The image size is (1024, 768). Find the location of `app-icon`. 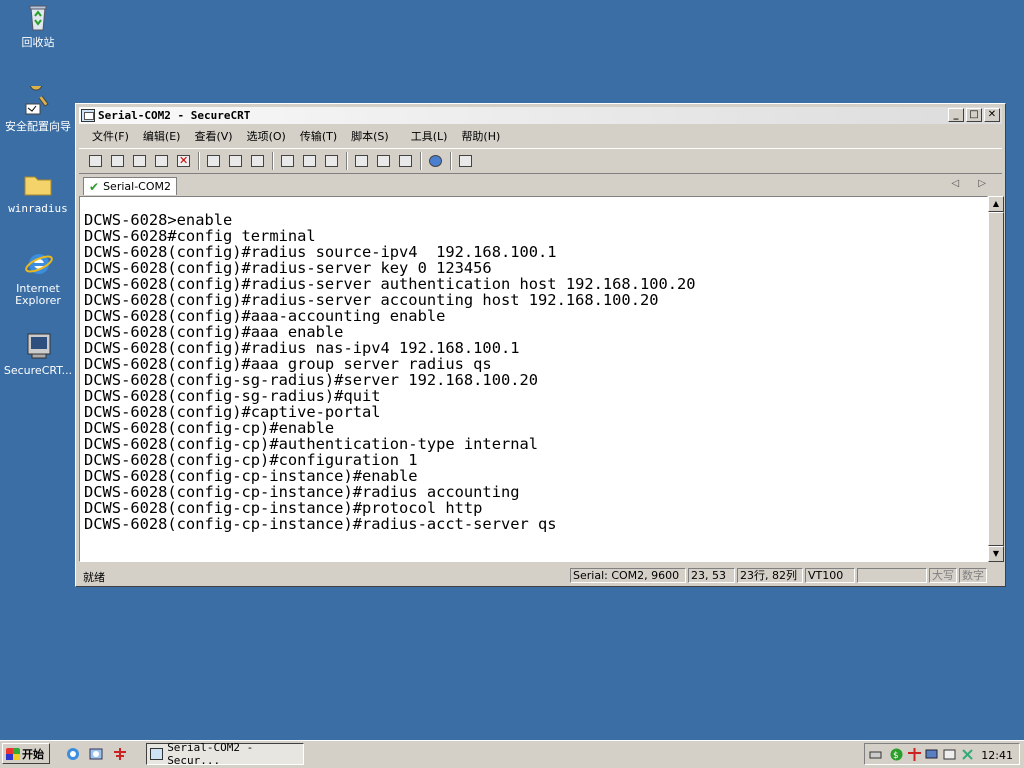

app-icon is located at coordinates (88, 115).